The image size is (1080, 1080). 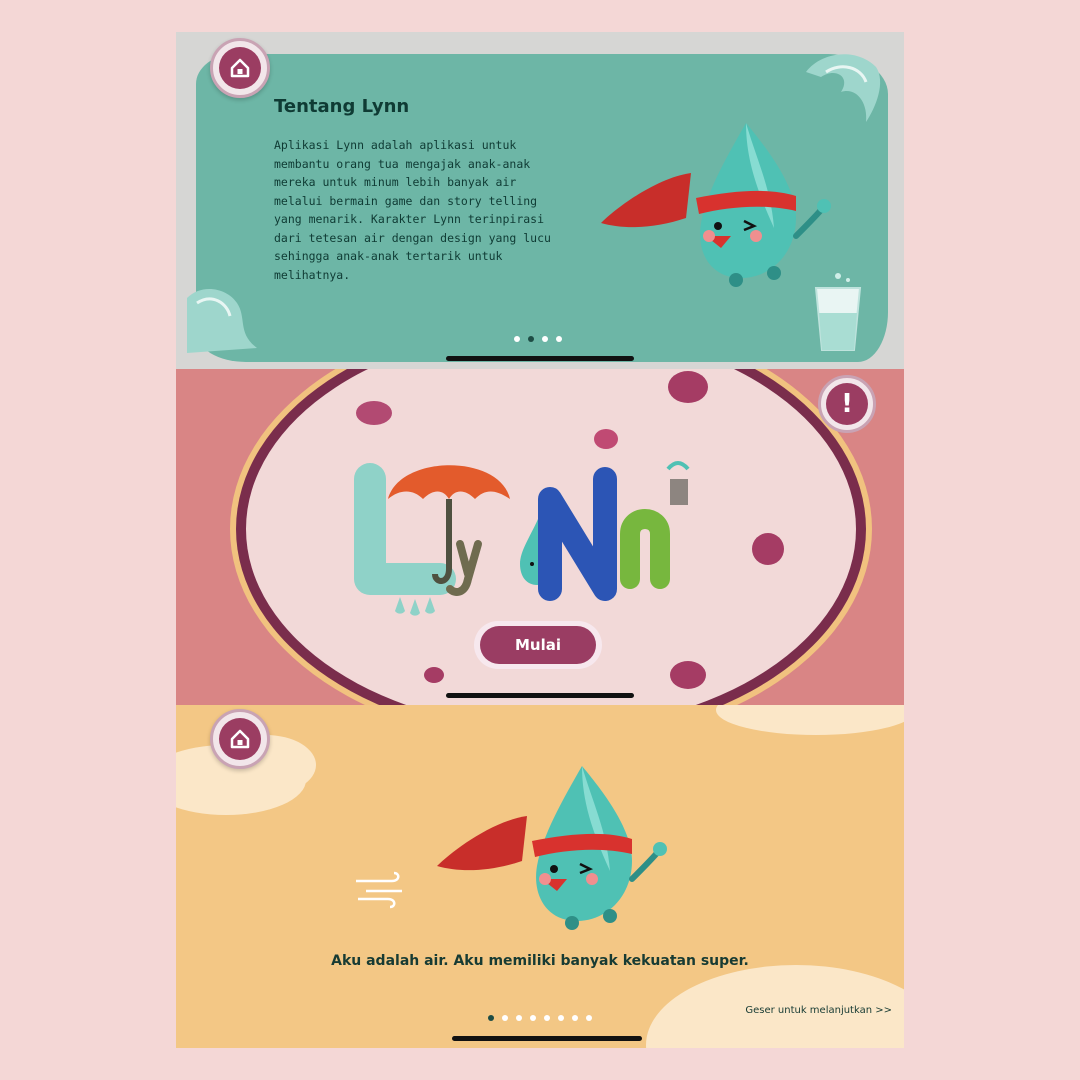 I want to click on start-button: Mulai, so click(x=538, y=645).